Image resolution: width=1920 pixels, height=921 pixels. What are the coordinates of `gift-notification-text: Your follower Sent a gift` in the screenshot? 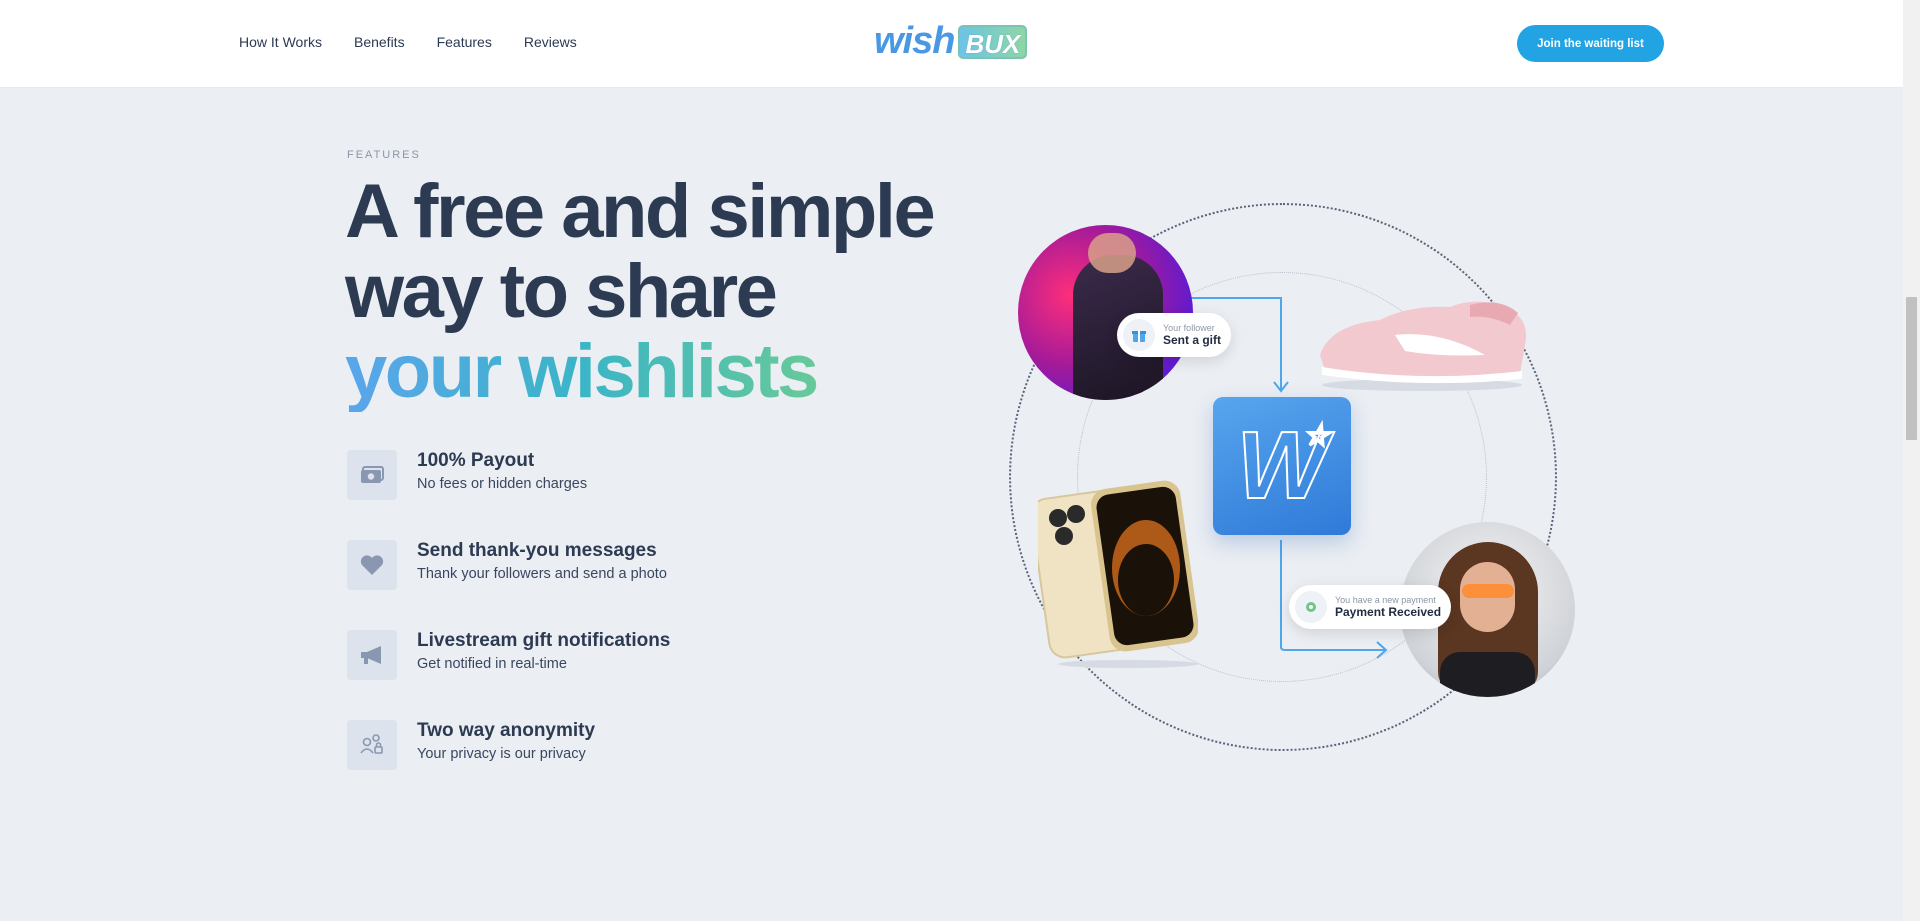 It's located at (1192, 335).